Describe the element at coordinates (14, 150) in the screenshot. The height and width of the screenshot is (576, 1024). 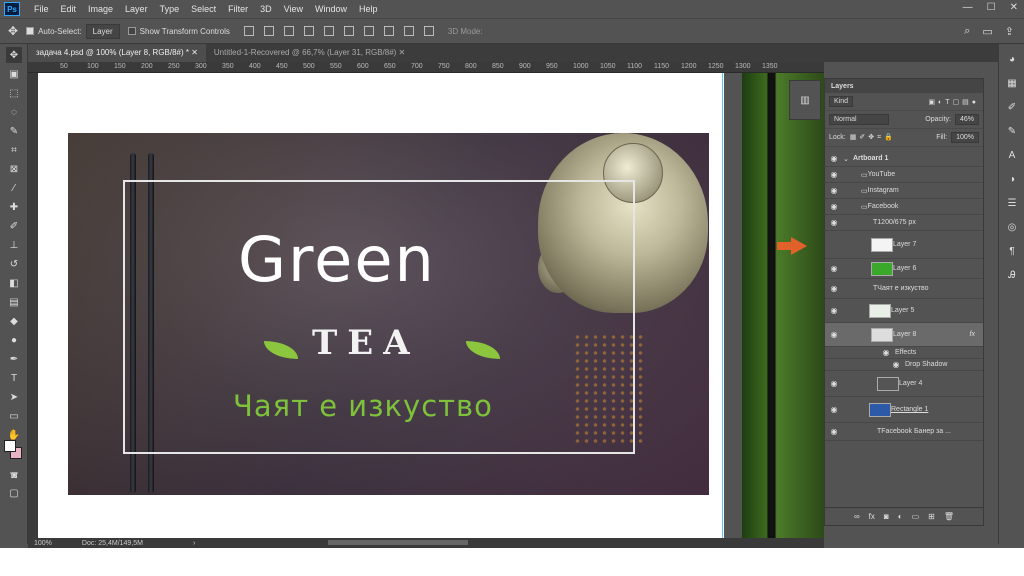
I see `crop-tool-icon: ⌗` at that location.